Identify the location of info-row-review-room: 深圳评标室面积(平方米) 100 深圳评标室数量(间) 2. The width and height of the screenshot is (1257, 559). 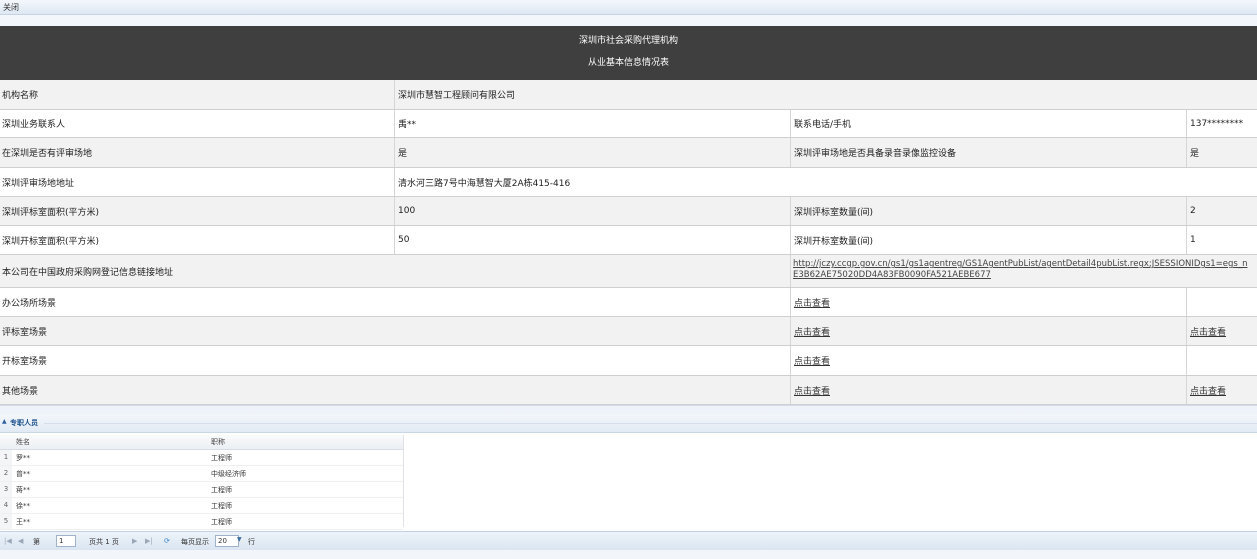
(628, 211).